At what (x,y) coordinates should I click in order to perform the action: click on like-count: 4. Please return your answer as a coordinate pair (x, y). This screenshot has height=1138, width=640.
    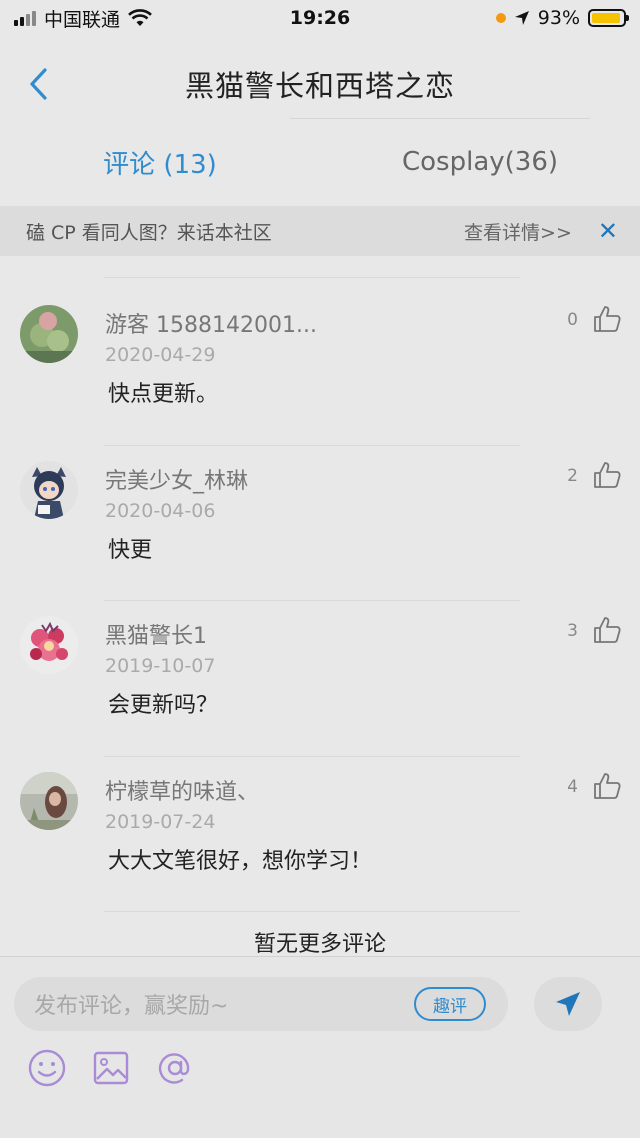
    Looking at the image, I should click on (572, 786).